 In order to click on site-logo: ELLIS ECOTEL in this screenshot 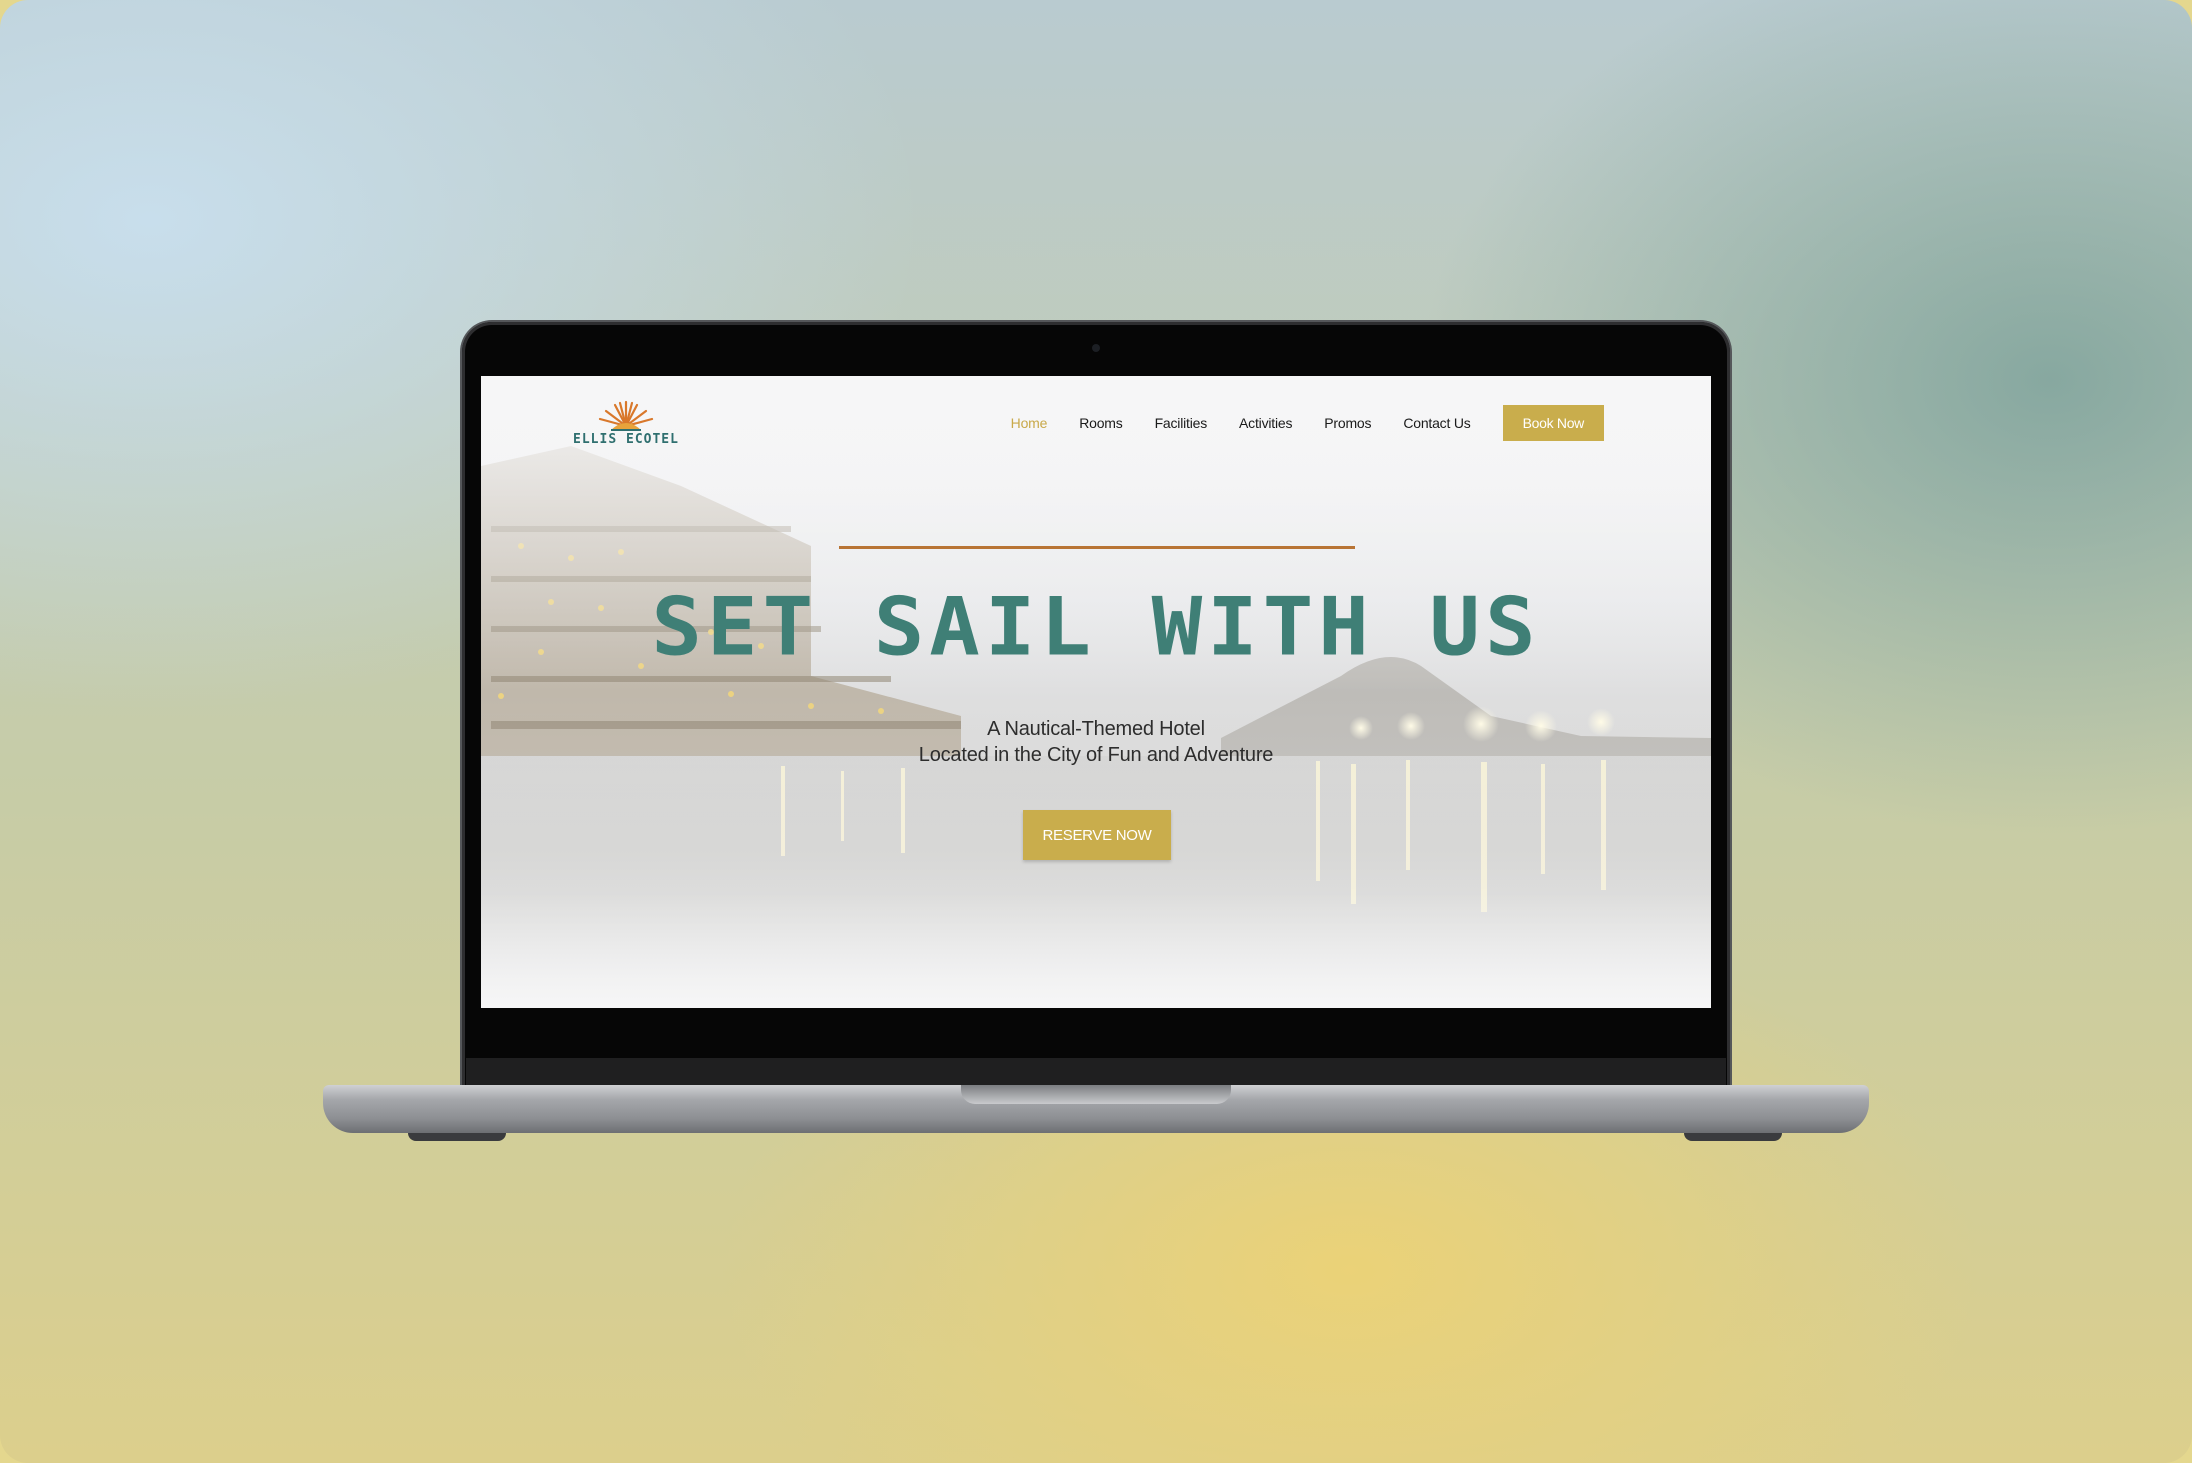, I will do `click(626, 424)`.